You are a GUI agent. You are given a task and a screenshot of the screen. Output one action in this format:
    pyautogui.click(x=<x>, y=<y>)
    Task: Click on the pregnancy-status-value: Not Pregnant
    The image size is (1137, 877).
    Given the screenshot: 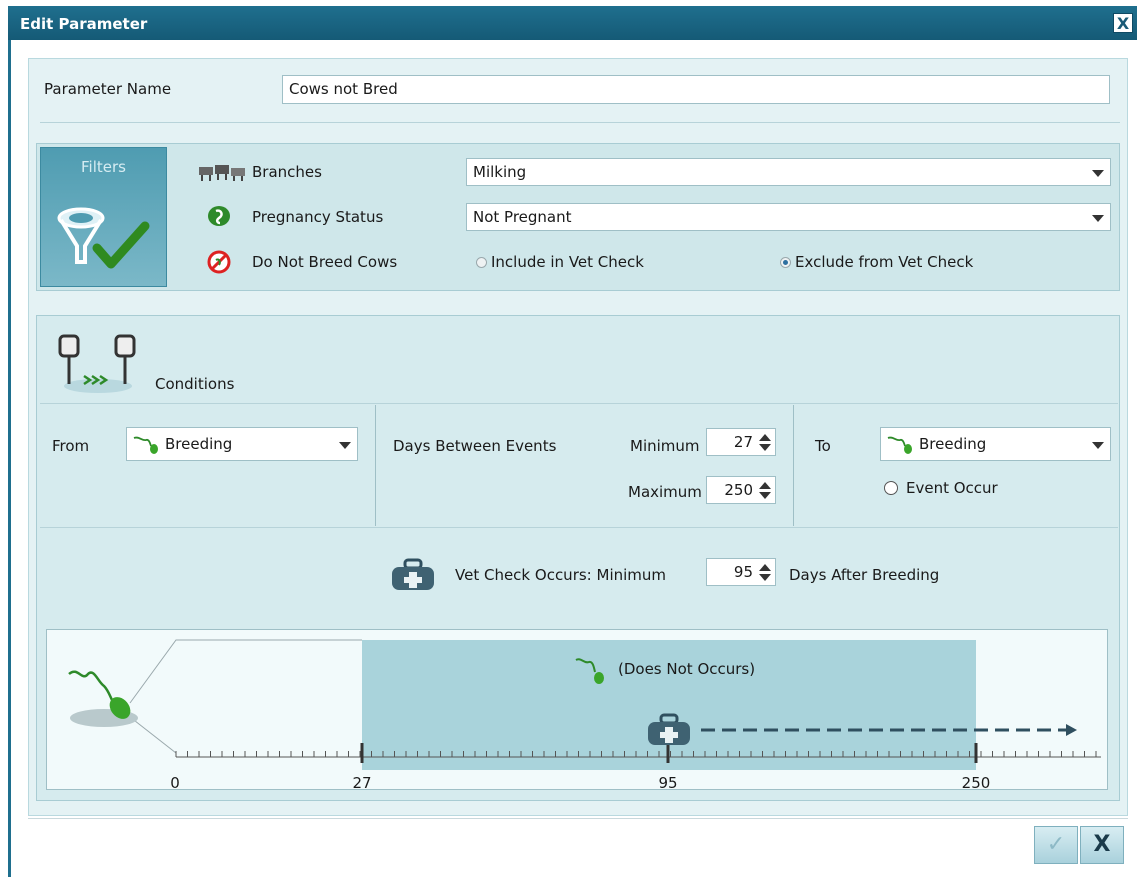 What is the action you would take?
    pyautogui.click(x=522, y=217)
    